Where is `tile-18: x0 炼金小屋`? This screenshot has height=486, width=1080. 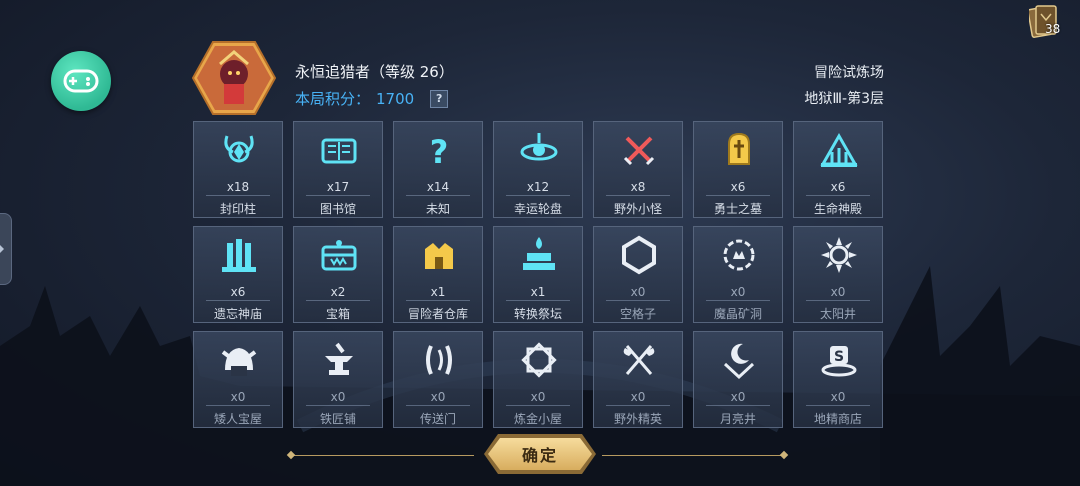 tile-18: x0 炼金小屋 is located at coordinates (538, 379).